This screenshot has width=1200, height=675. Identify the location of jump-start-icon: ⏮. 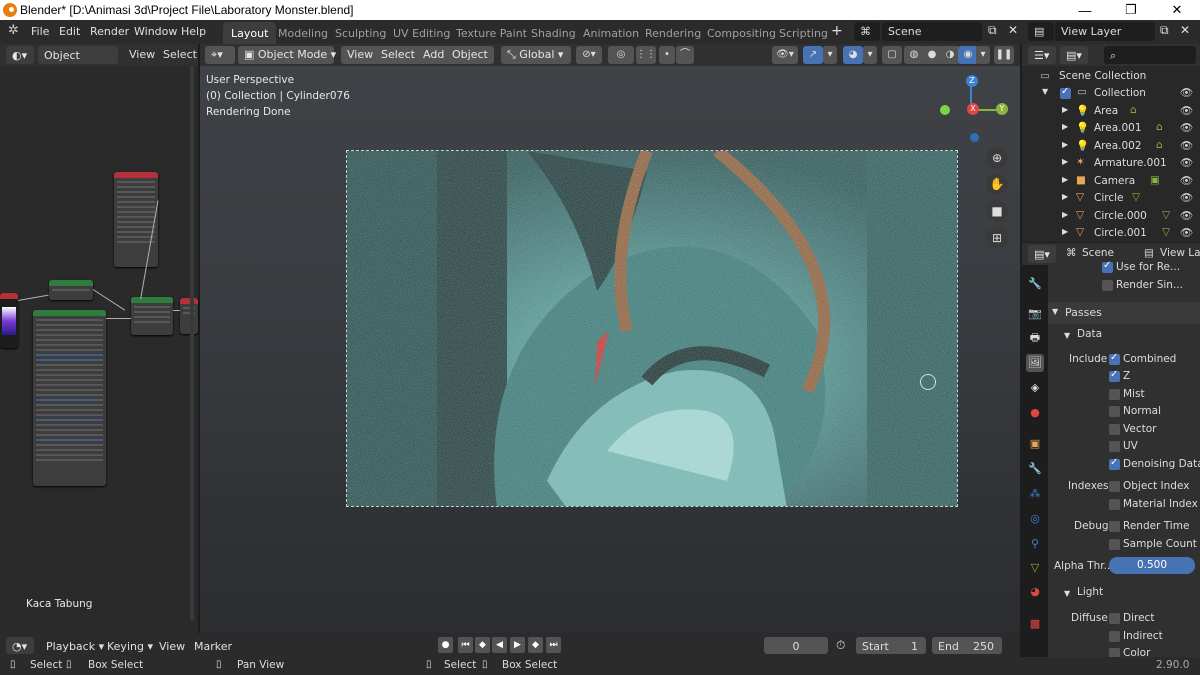
(465, 645).